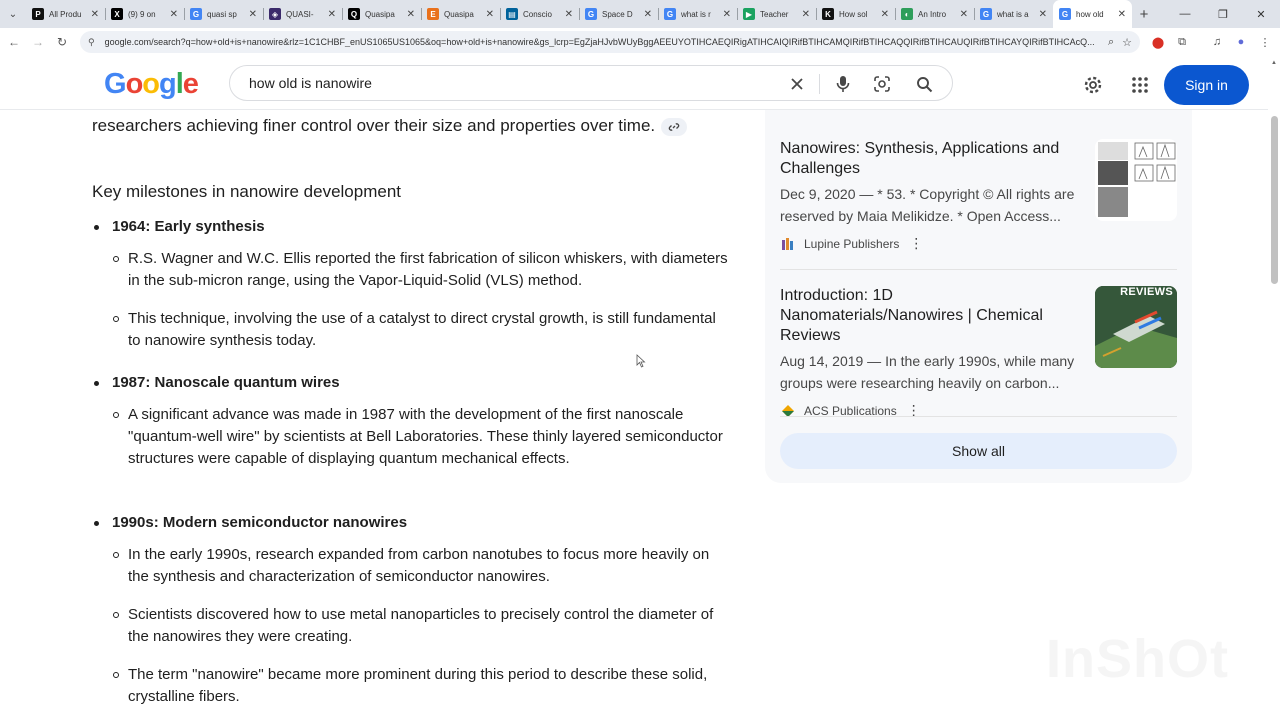 The height and width of the screenshot is (720, 1280). What do you see at coordinates (1241, 42) in the screenshot?
I see `profile-icon: ●` at bounding box center [1241, 42].